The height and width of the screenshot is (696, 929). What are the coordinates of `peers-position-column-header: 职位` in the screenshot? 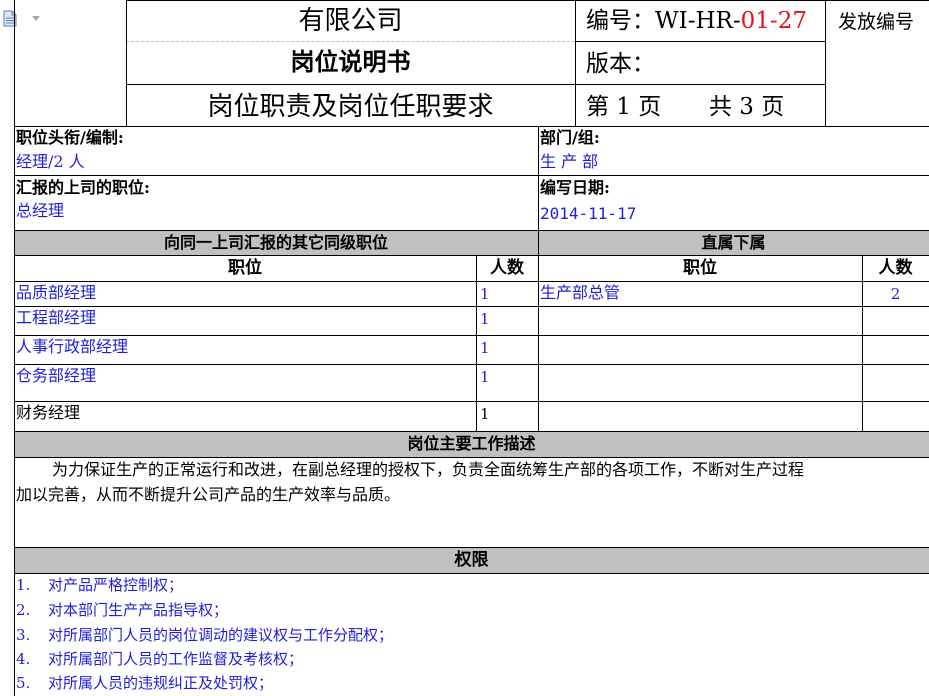 It's located at (245, 268).